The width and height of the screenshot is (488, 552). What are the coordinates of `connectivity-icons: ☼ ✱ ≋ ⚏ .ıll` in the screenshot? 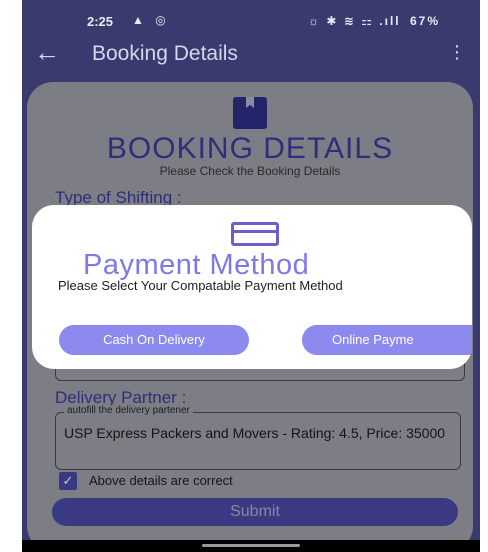 It's located at (354, 21).